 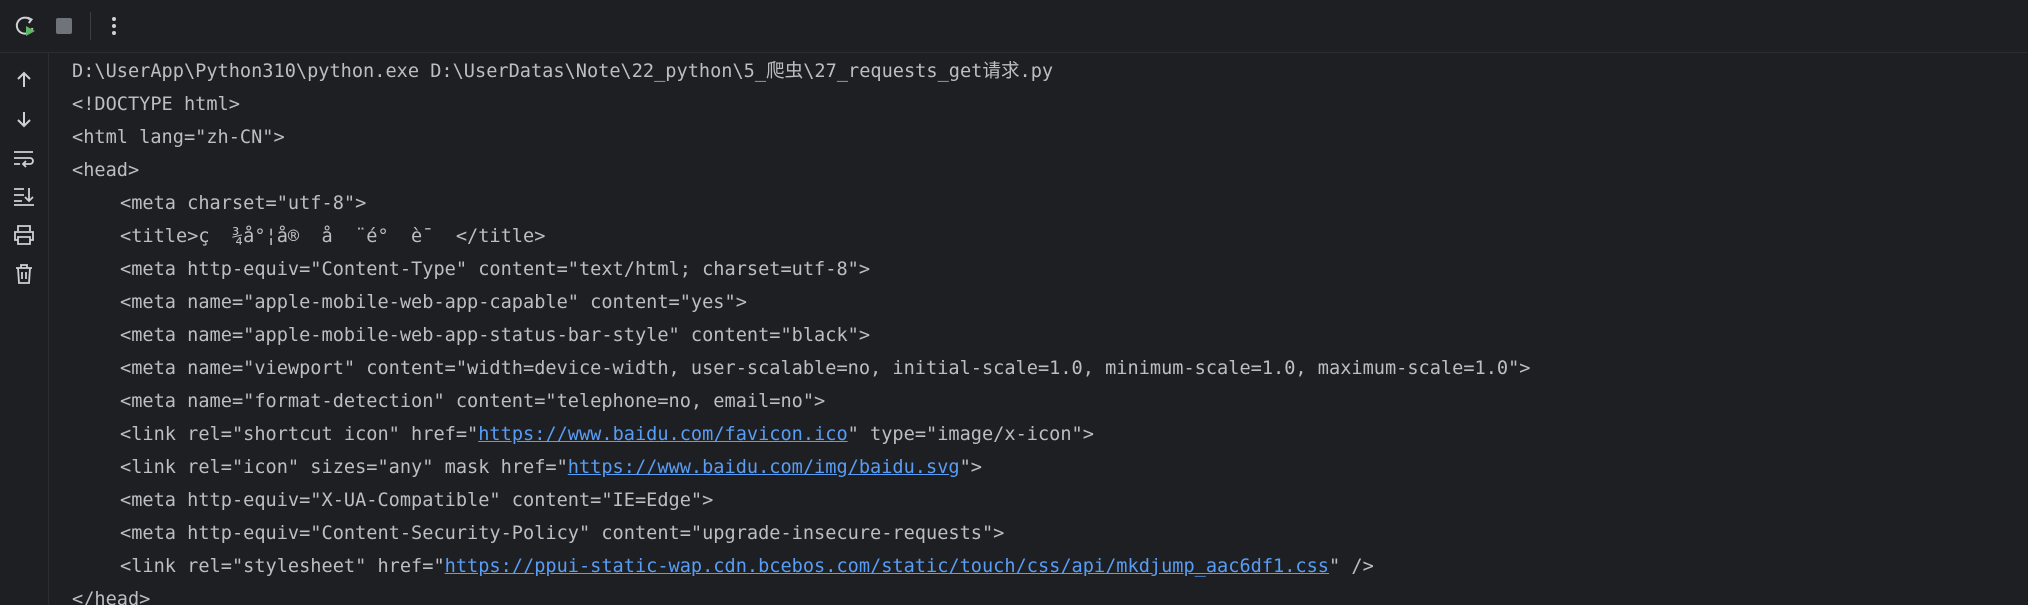 I want to click on arrow-down-icon, so click(x=24, y=120).